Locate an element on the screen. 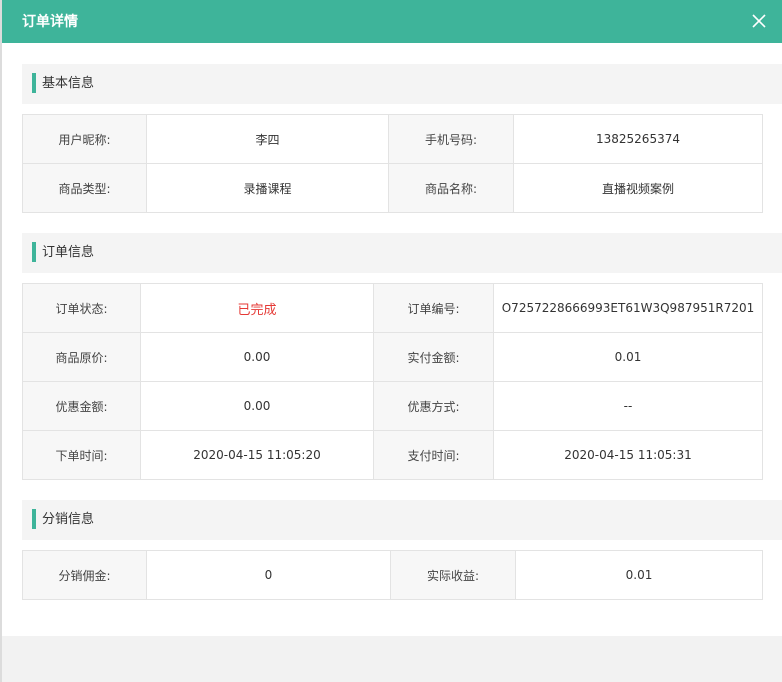  section-title: 分销信息 is located at coordinates (68, 519).